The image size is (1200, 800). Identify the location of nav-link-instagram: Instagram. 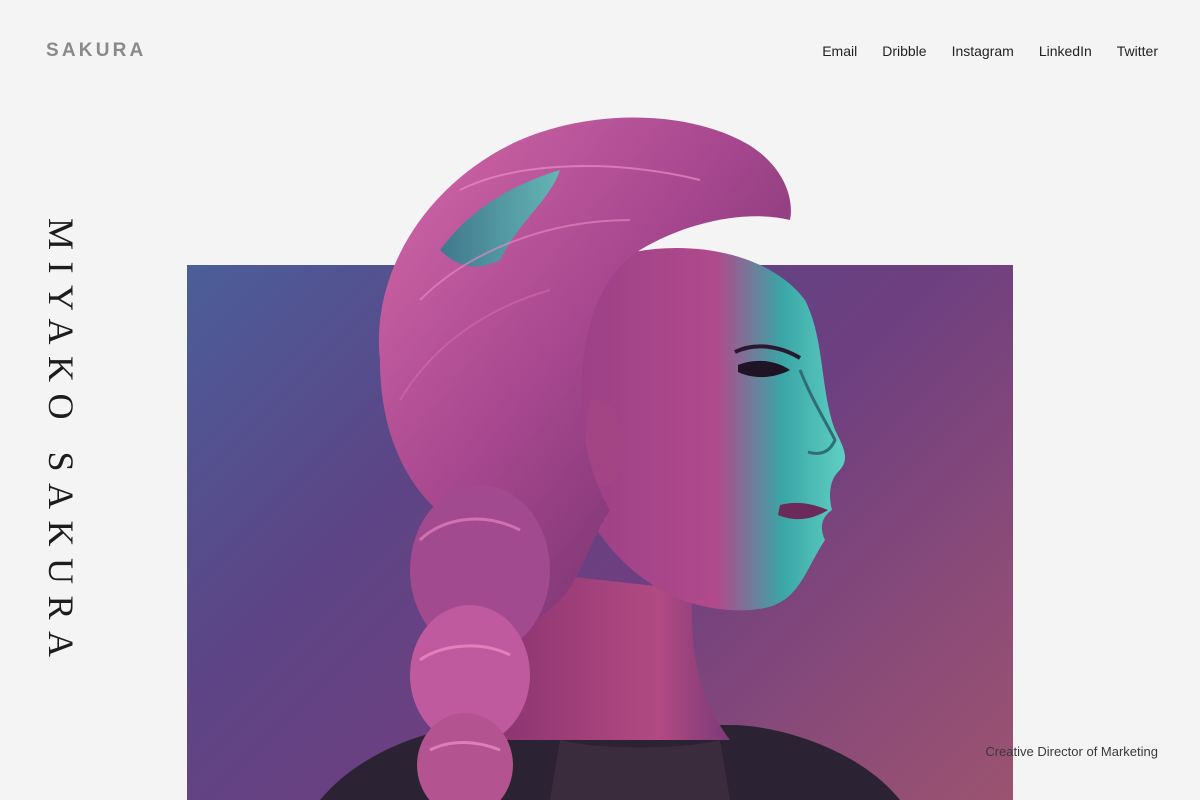
(983, 51).